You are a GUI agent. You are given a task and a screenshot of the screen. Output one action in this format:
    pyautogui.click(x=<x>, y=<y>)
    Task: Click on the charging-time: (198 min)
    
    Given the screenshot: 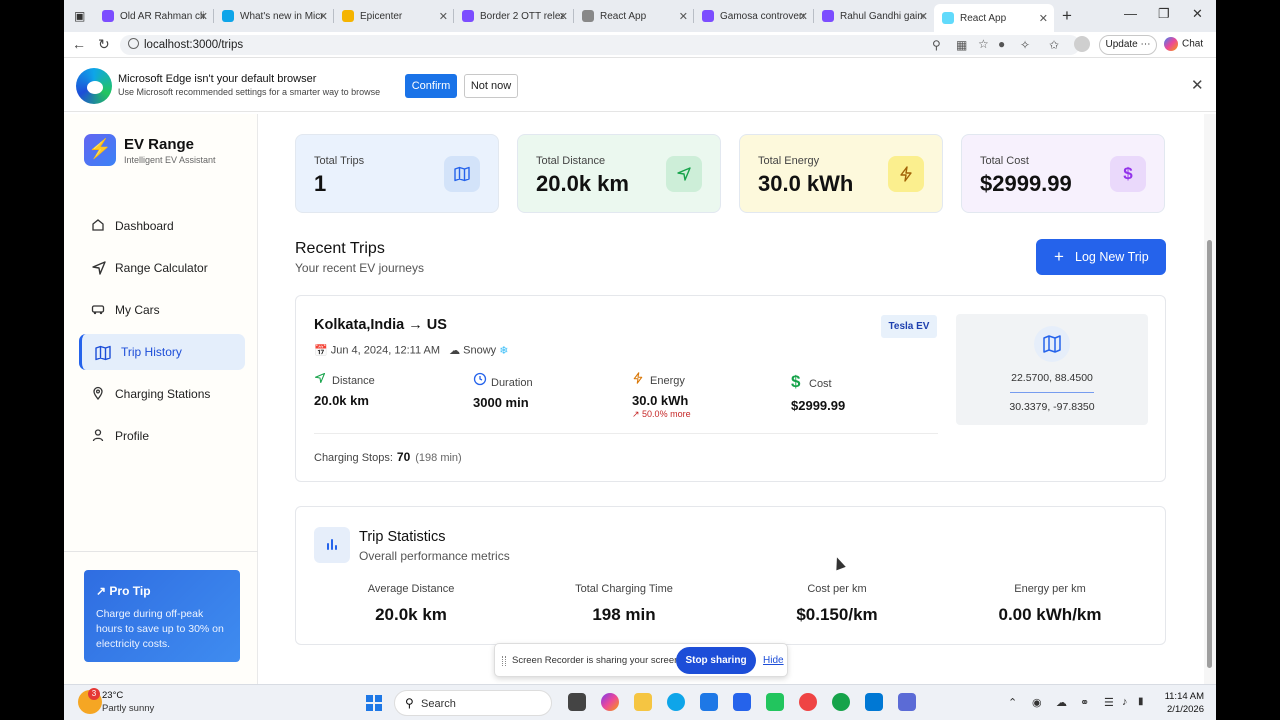 What is the action you would take?
    pyautogui.click(x=438, y=458)
    